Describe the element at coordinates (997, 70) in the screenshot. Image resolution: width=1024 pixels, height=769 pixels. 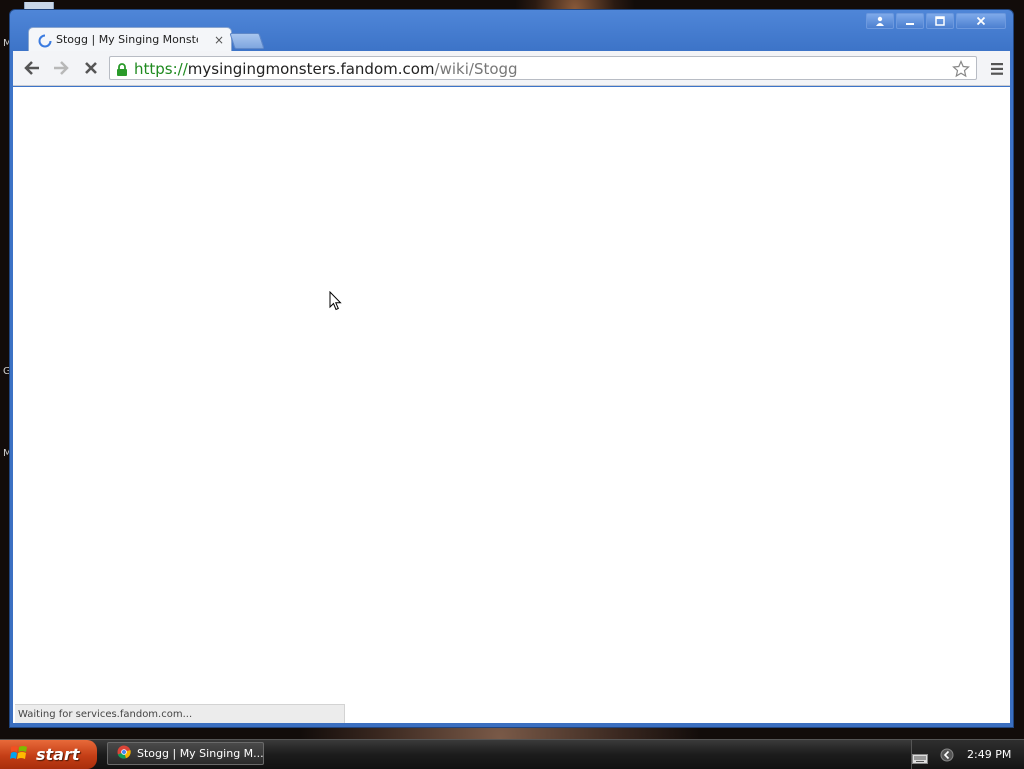
I see `menu-icon` at that location.